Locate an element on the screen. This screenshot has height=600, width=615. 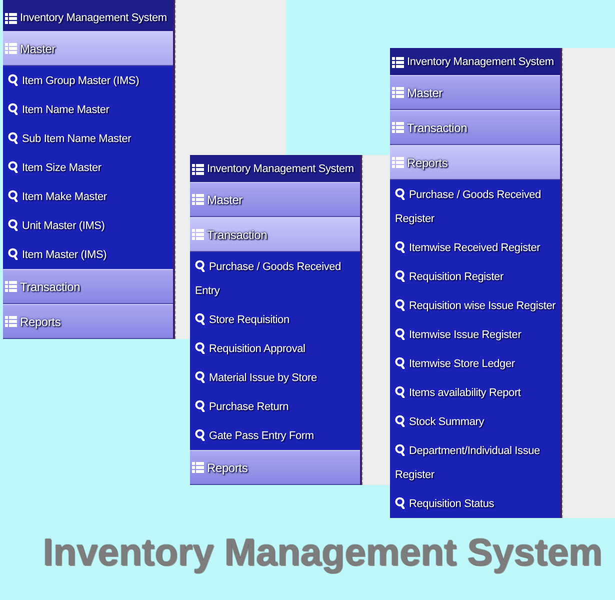
menu-link: Itemwise Store Ledger is located at coordinates (475, 363).